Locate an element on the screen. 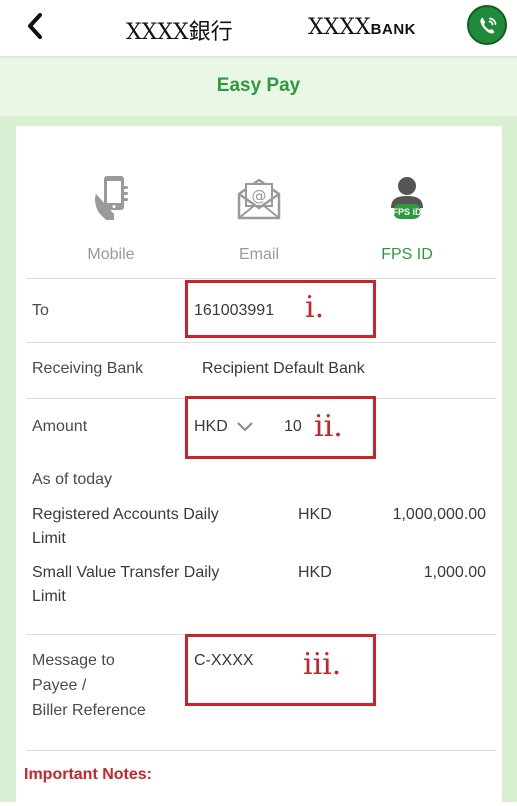 This screenshot has height=806, width=517. annotation-label-ii: ii. is located at coordinates (328, 426).